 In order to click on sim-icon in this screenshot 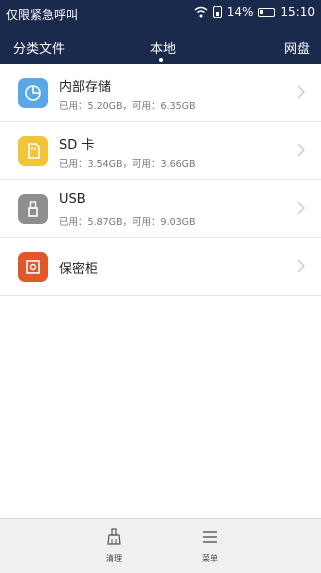, I will do `click(217, 12)`.